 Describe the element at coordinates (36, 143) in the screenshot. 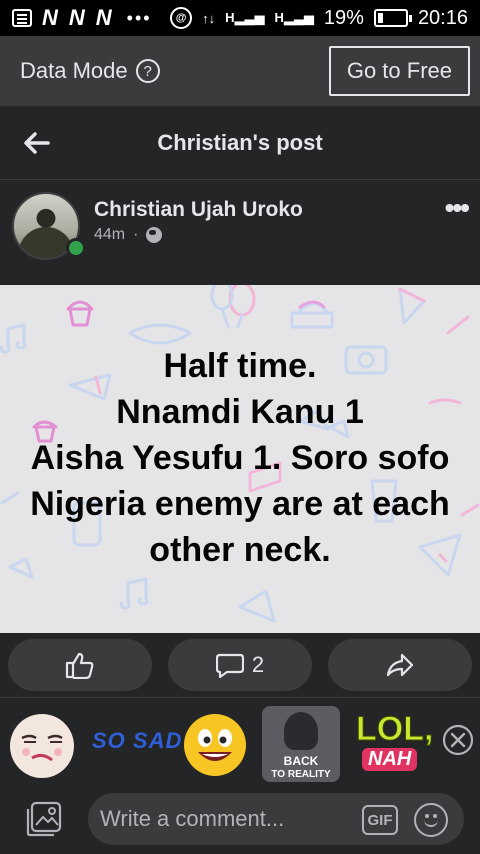

I see `back-arrow-icon` at that location.